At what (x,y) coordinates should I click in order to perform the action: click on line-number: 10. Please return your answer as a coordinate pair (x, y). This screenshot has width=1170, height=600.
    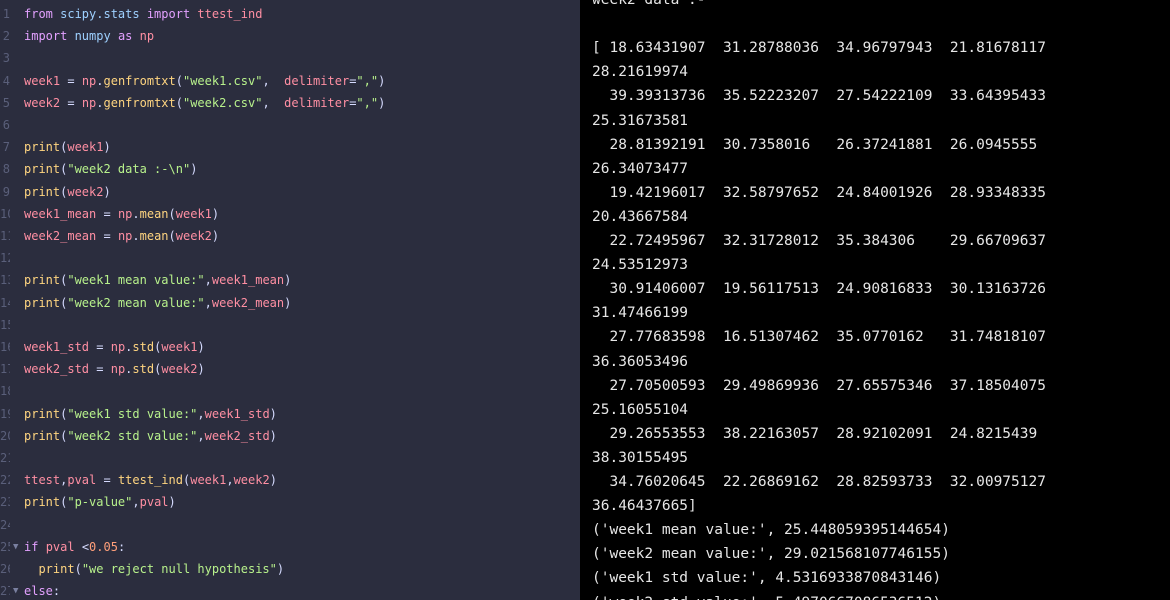
    Looking at the image, I should click on (5, 213).